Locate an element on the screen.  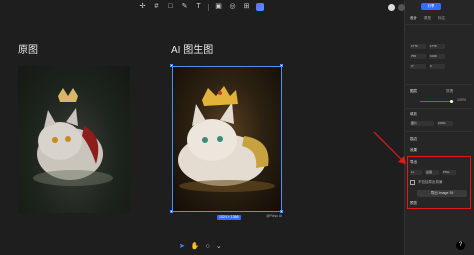
fill-type: 图片 is located at coordinates (422, 123).